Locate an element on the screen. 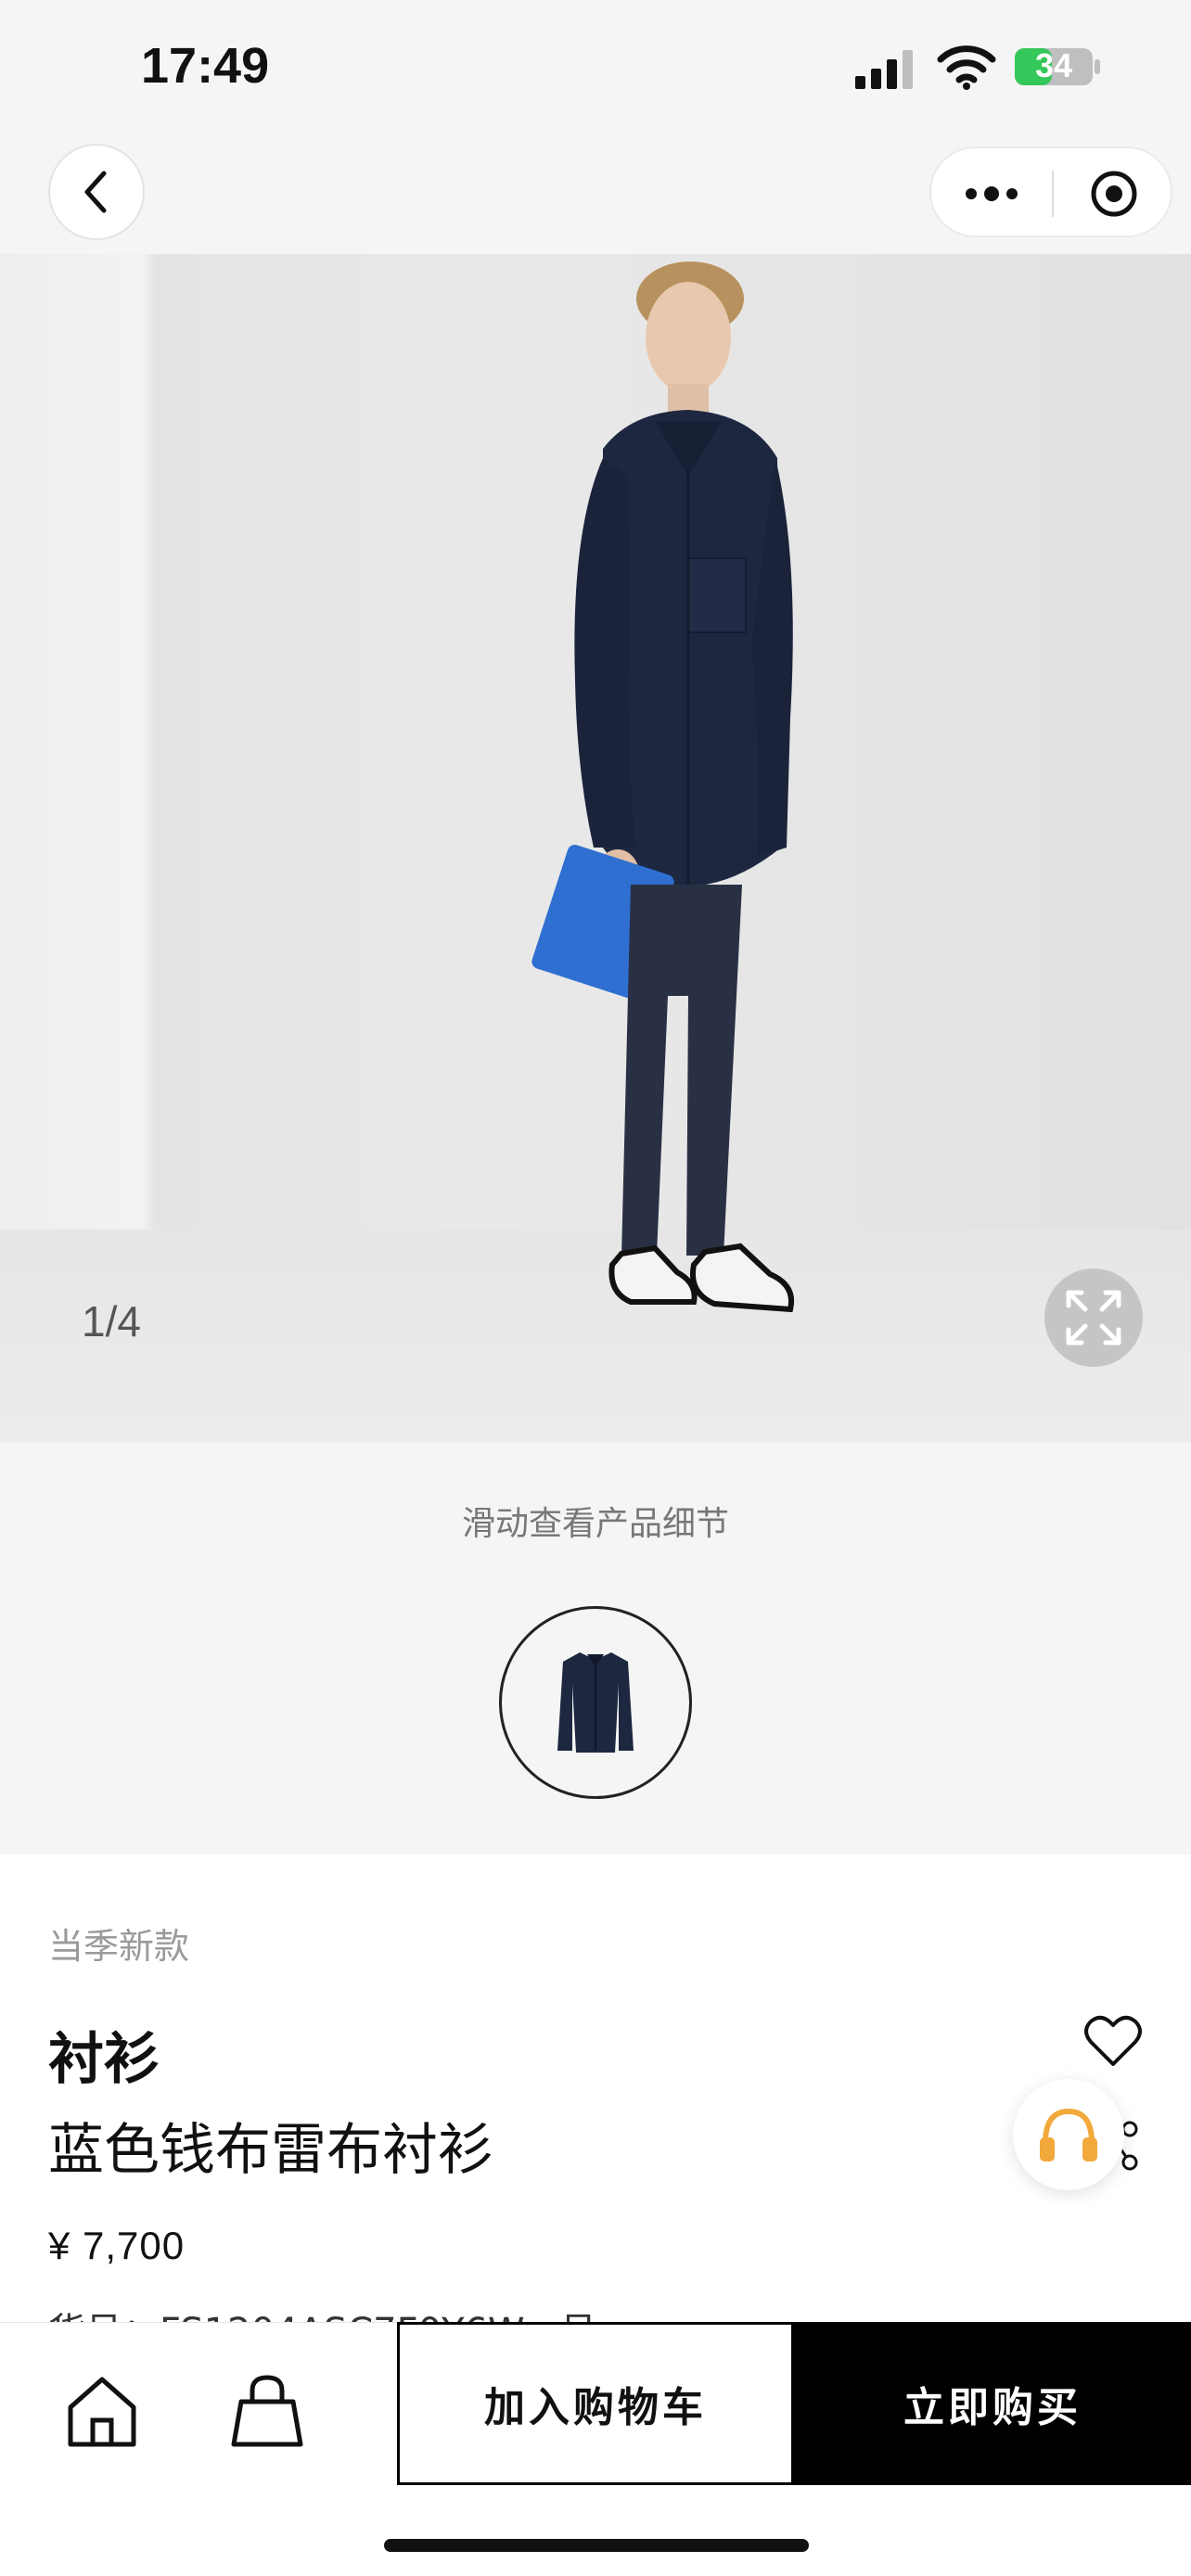  more-dots-icon is located at coordinates (992, 193).